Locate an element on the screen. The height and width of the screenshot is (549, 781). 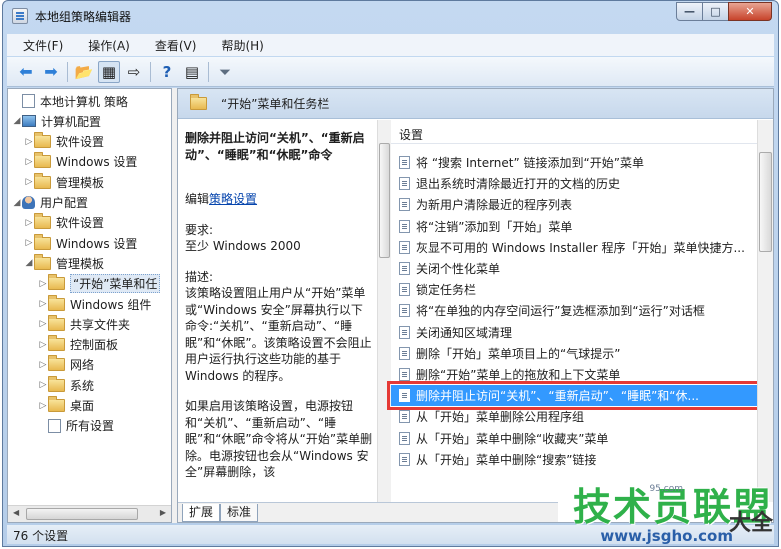
setting-label: 锁定任务栏 is located at coordinates (446, 290).